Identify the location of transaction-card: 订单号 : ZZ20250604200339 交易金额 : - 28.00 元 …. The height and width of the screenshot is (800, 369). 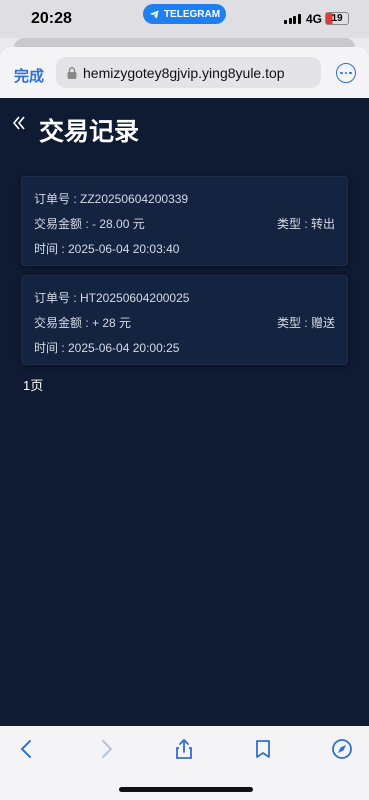
(184, 221).